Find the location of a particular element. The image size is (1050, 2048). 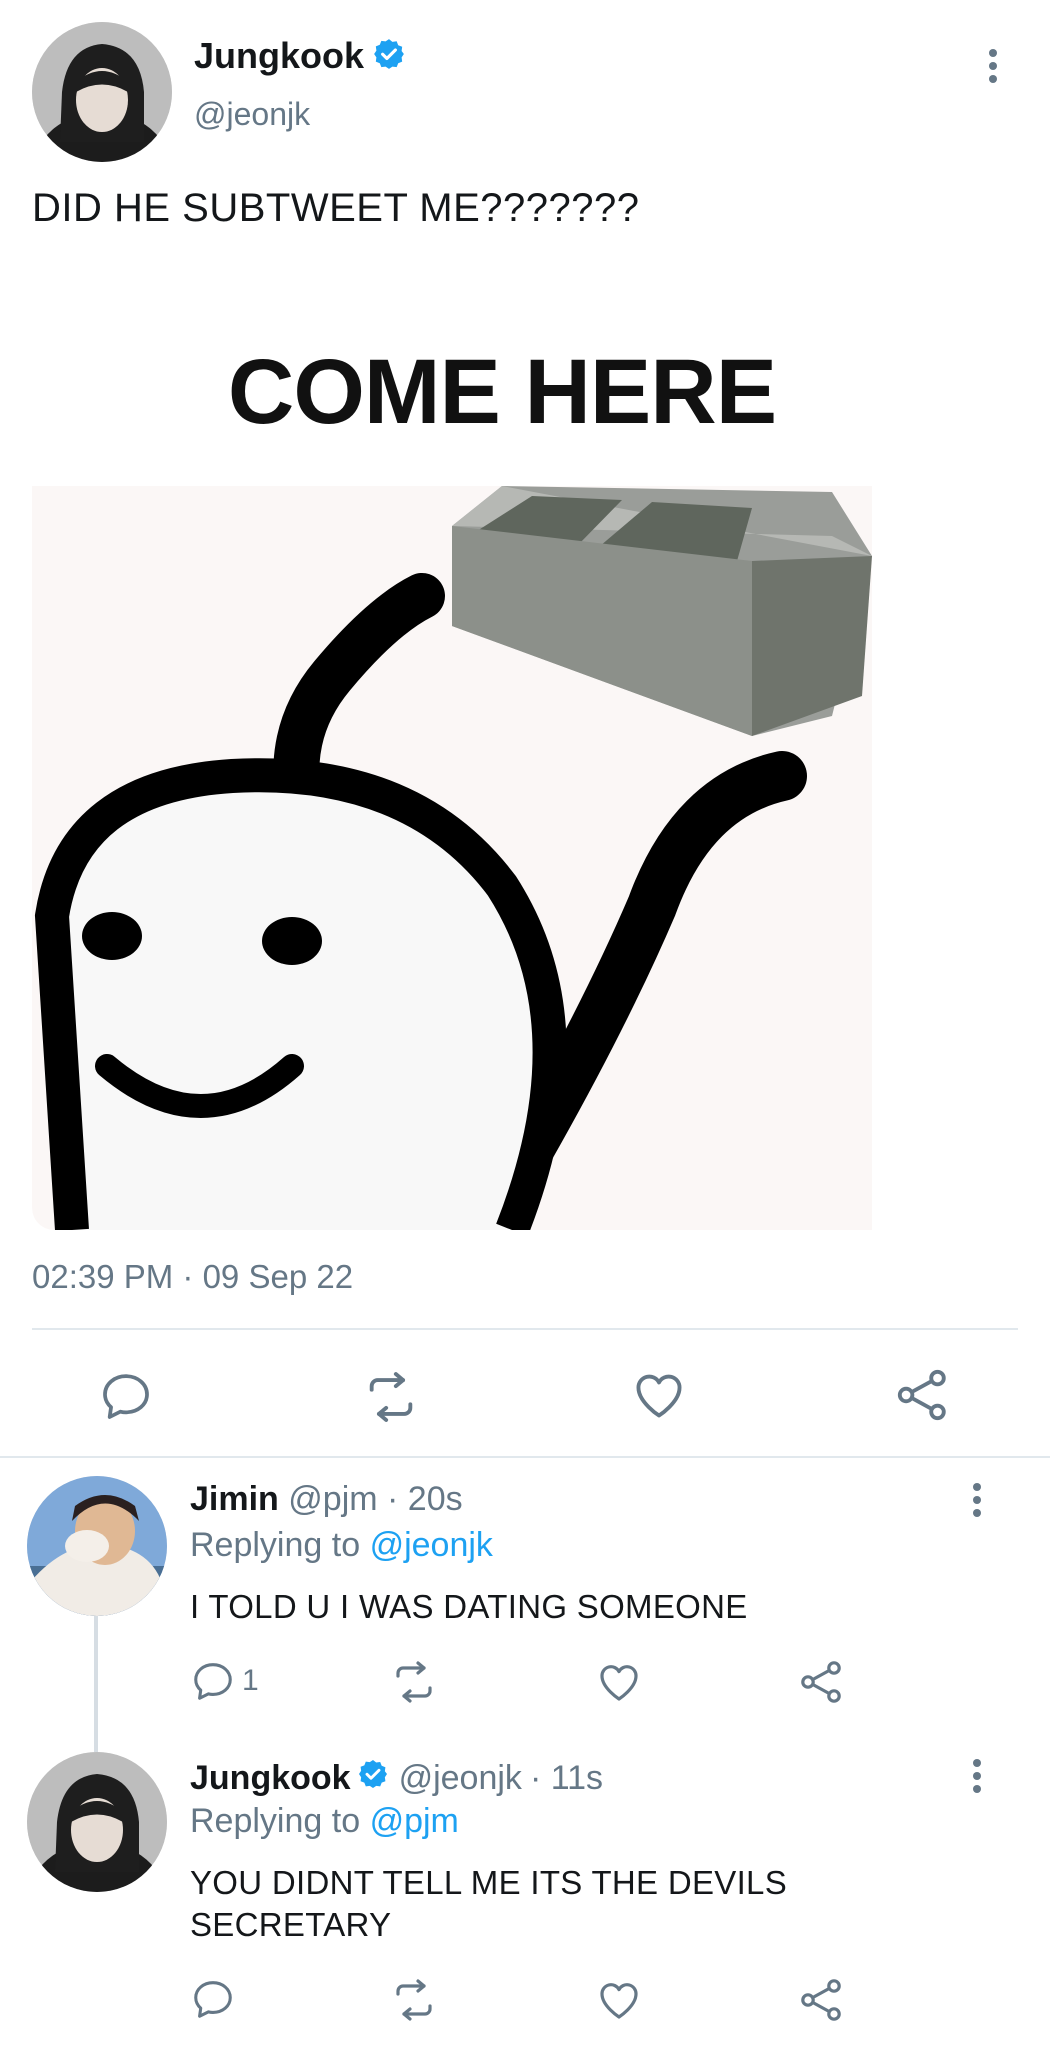

author-handle: @jeonjk is located at coordinates (252, 114).